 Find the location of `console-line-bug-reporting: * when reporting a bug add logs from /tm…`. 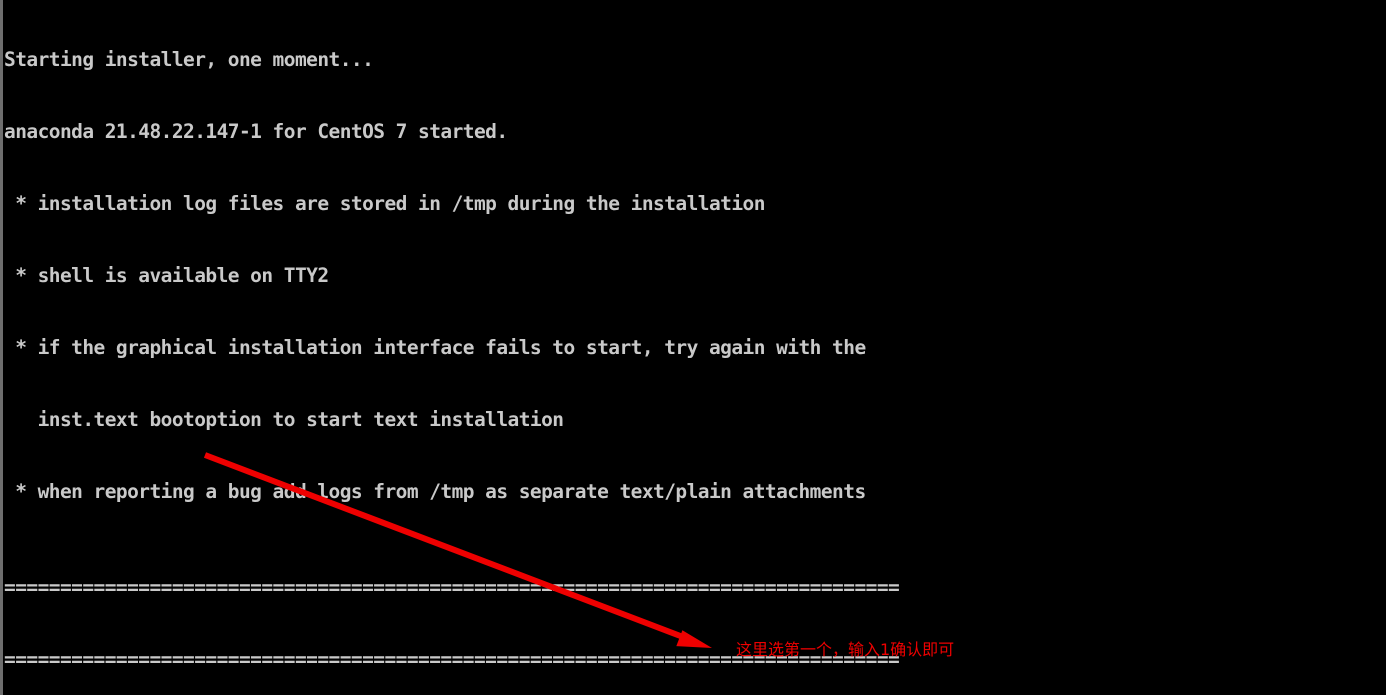

console-line-bug-reporting: * when reporting a bug add logs from /tm… is located at coordinates (435, 491).